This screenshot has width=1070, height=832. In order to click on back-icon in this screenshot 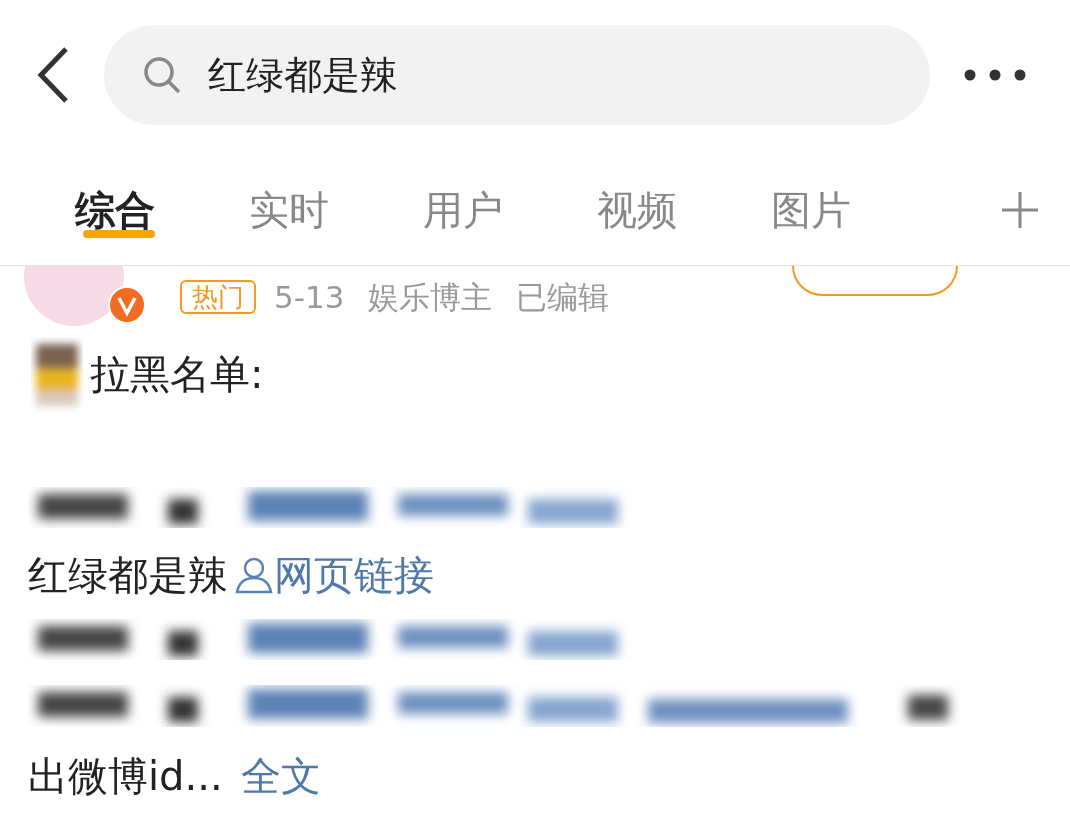, I will do `click(53, 75)`.